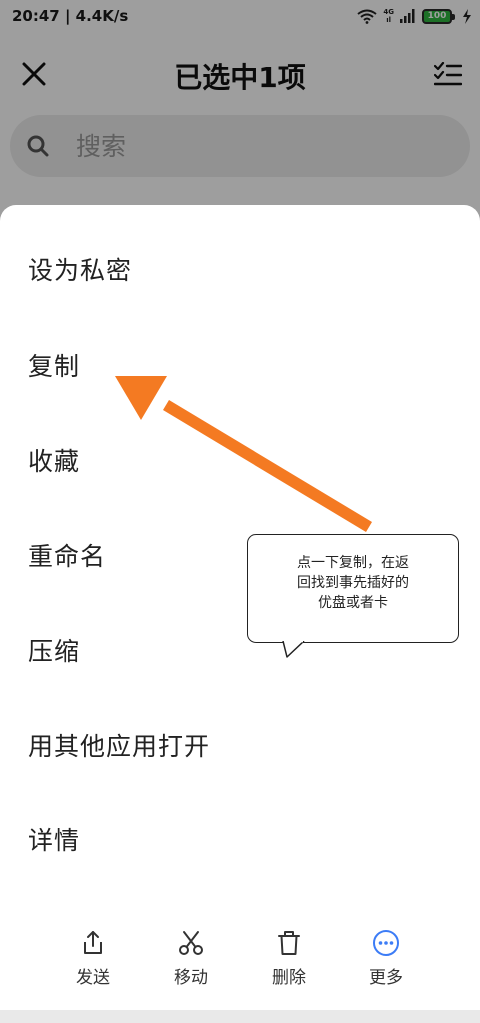 The width and height of the screenshot is (480, 1023). Describe the element at coordinates (240, 962) in the screenshot. I see `bottom-action-bar: 发送 移动 删除 更多` at that location.